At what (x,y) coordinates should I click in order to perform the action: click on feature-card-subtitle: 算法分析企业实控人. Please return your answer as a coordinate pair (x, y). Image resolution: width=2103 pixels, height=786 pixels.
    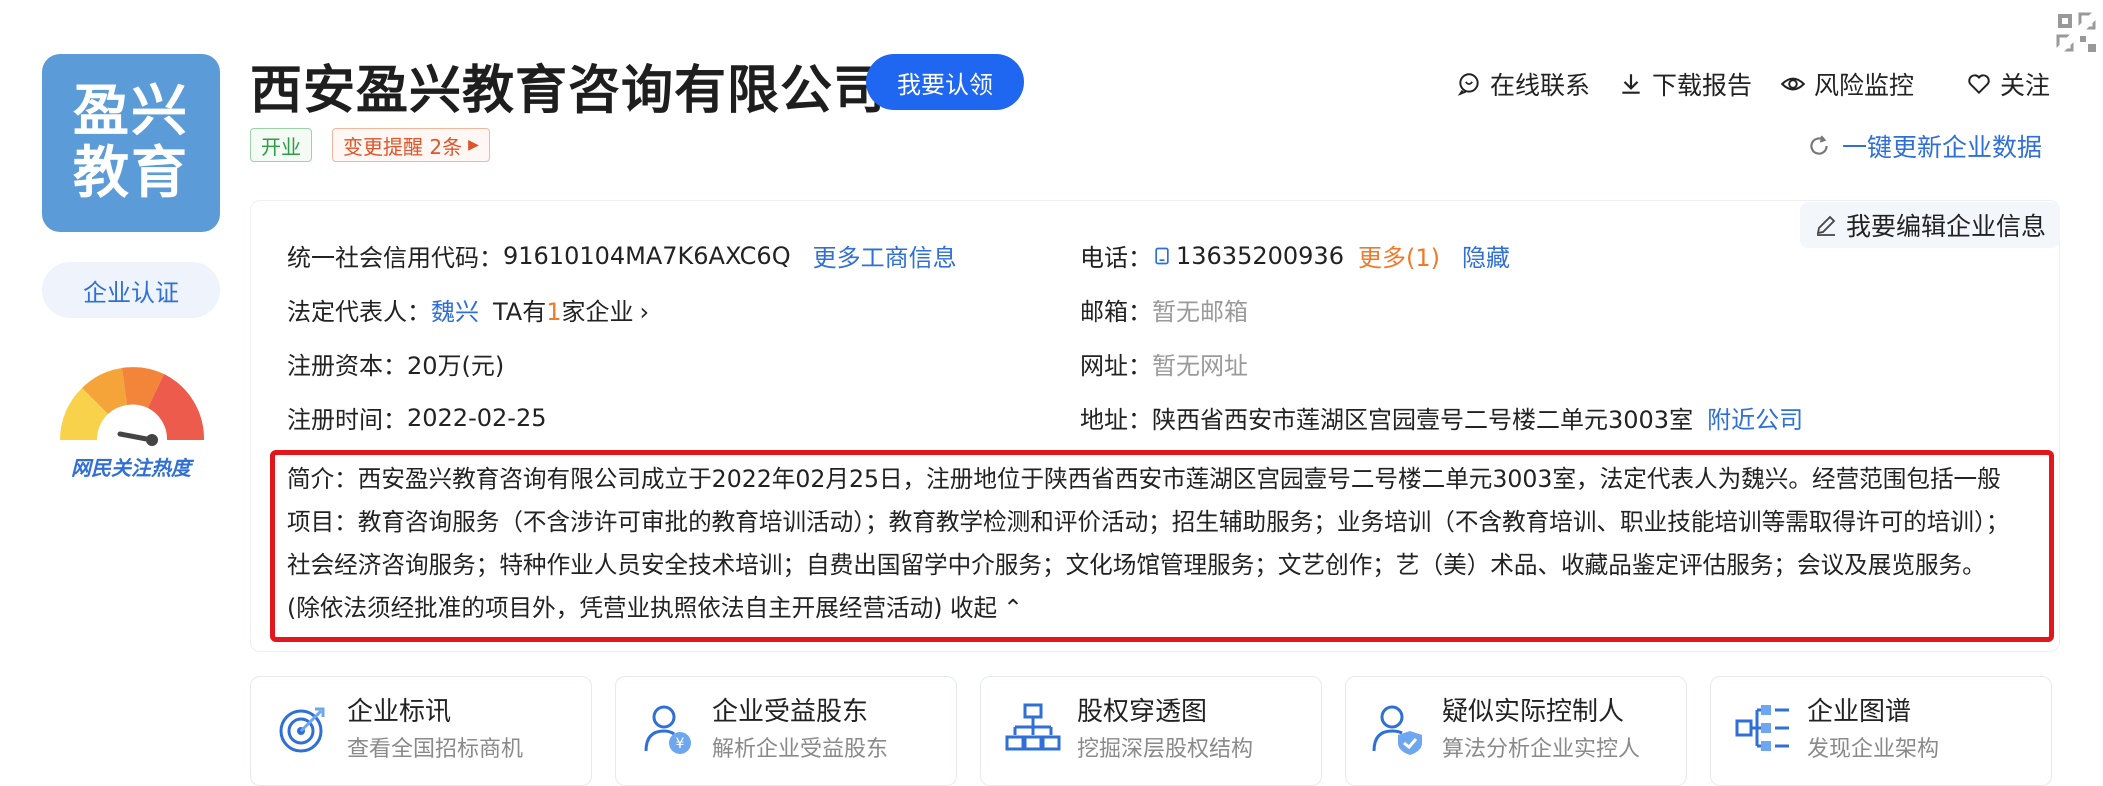
    Looking at the image, I should click on (1541, 749).